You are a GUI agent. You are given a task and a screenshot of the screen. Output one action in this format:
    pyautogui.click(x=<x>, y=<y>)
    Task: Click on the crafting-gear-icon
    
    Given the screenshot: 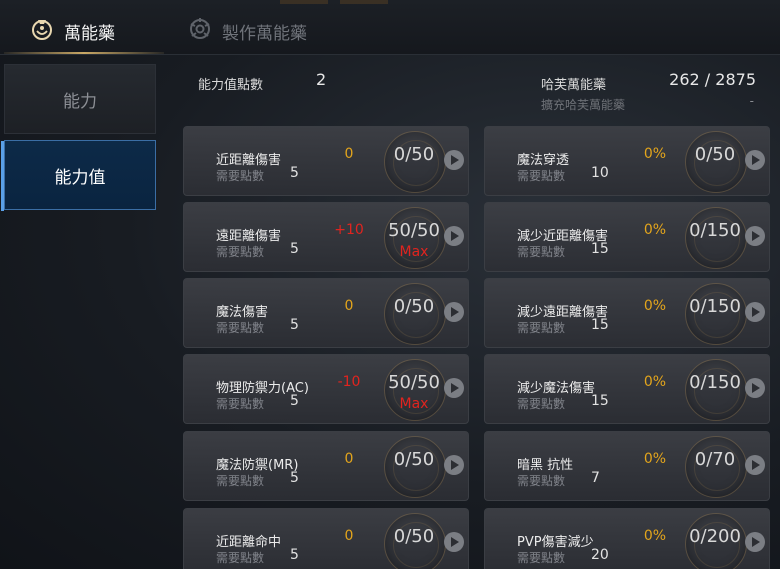 What is the action you would take?
    pyautogui.click(x=200, y=31)
    